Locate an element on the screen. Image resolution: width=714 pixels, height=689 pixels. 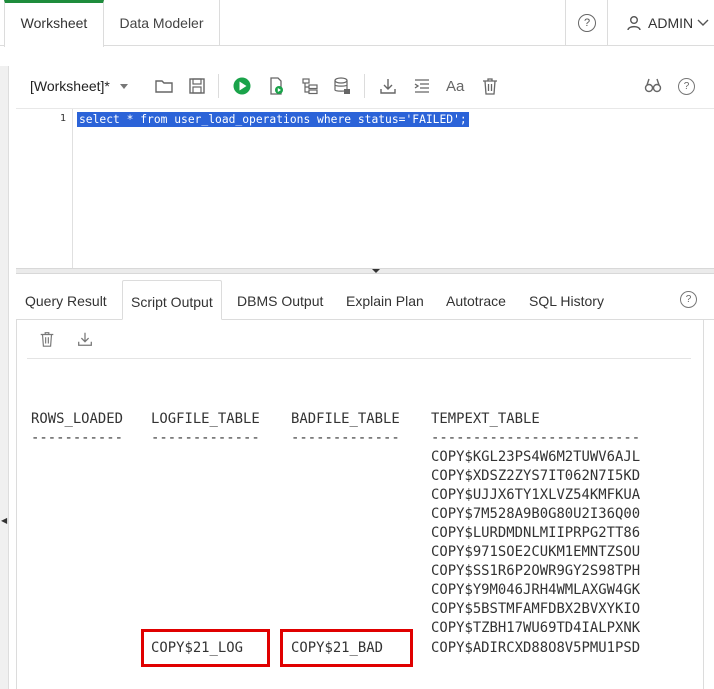
explain-plan-icon is located at coordinates (310, 86).